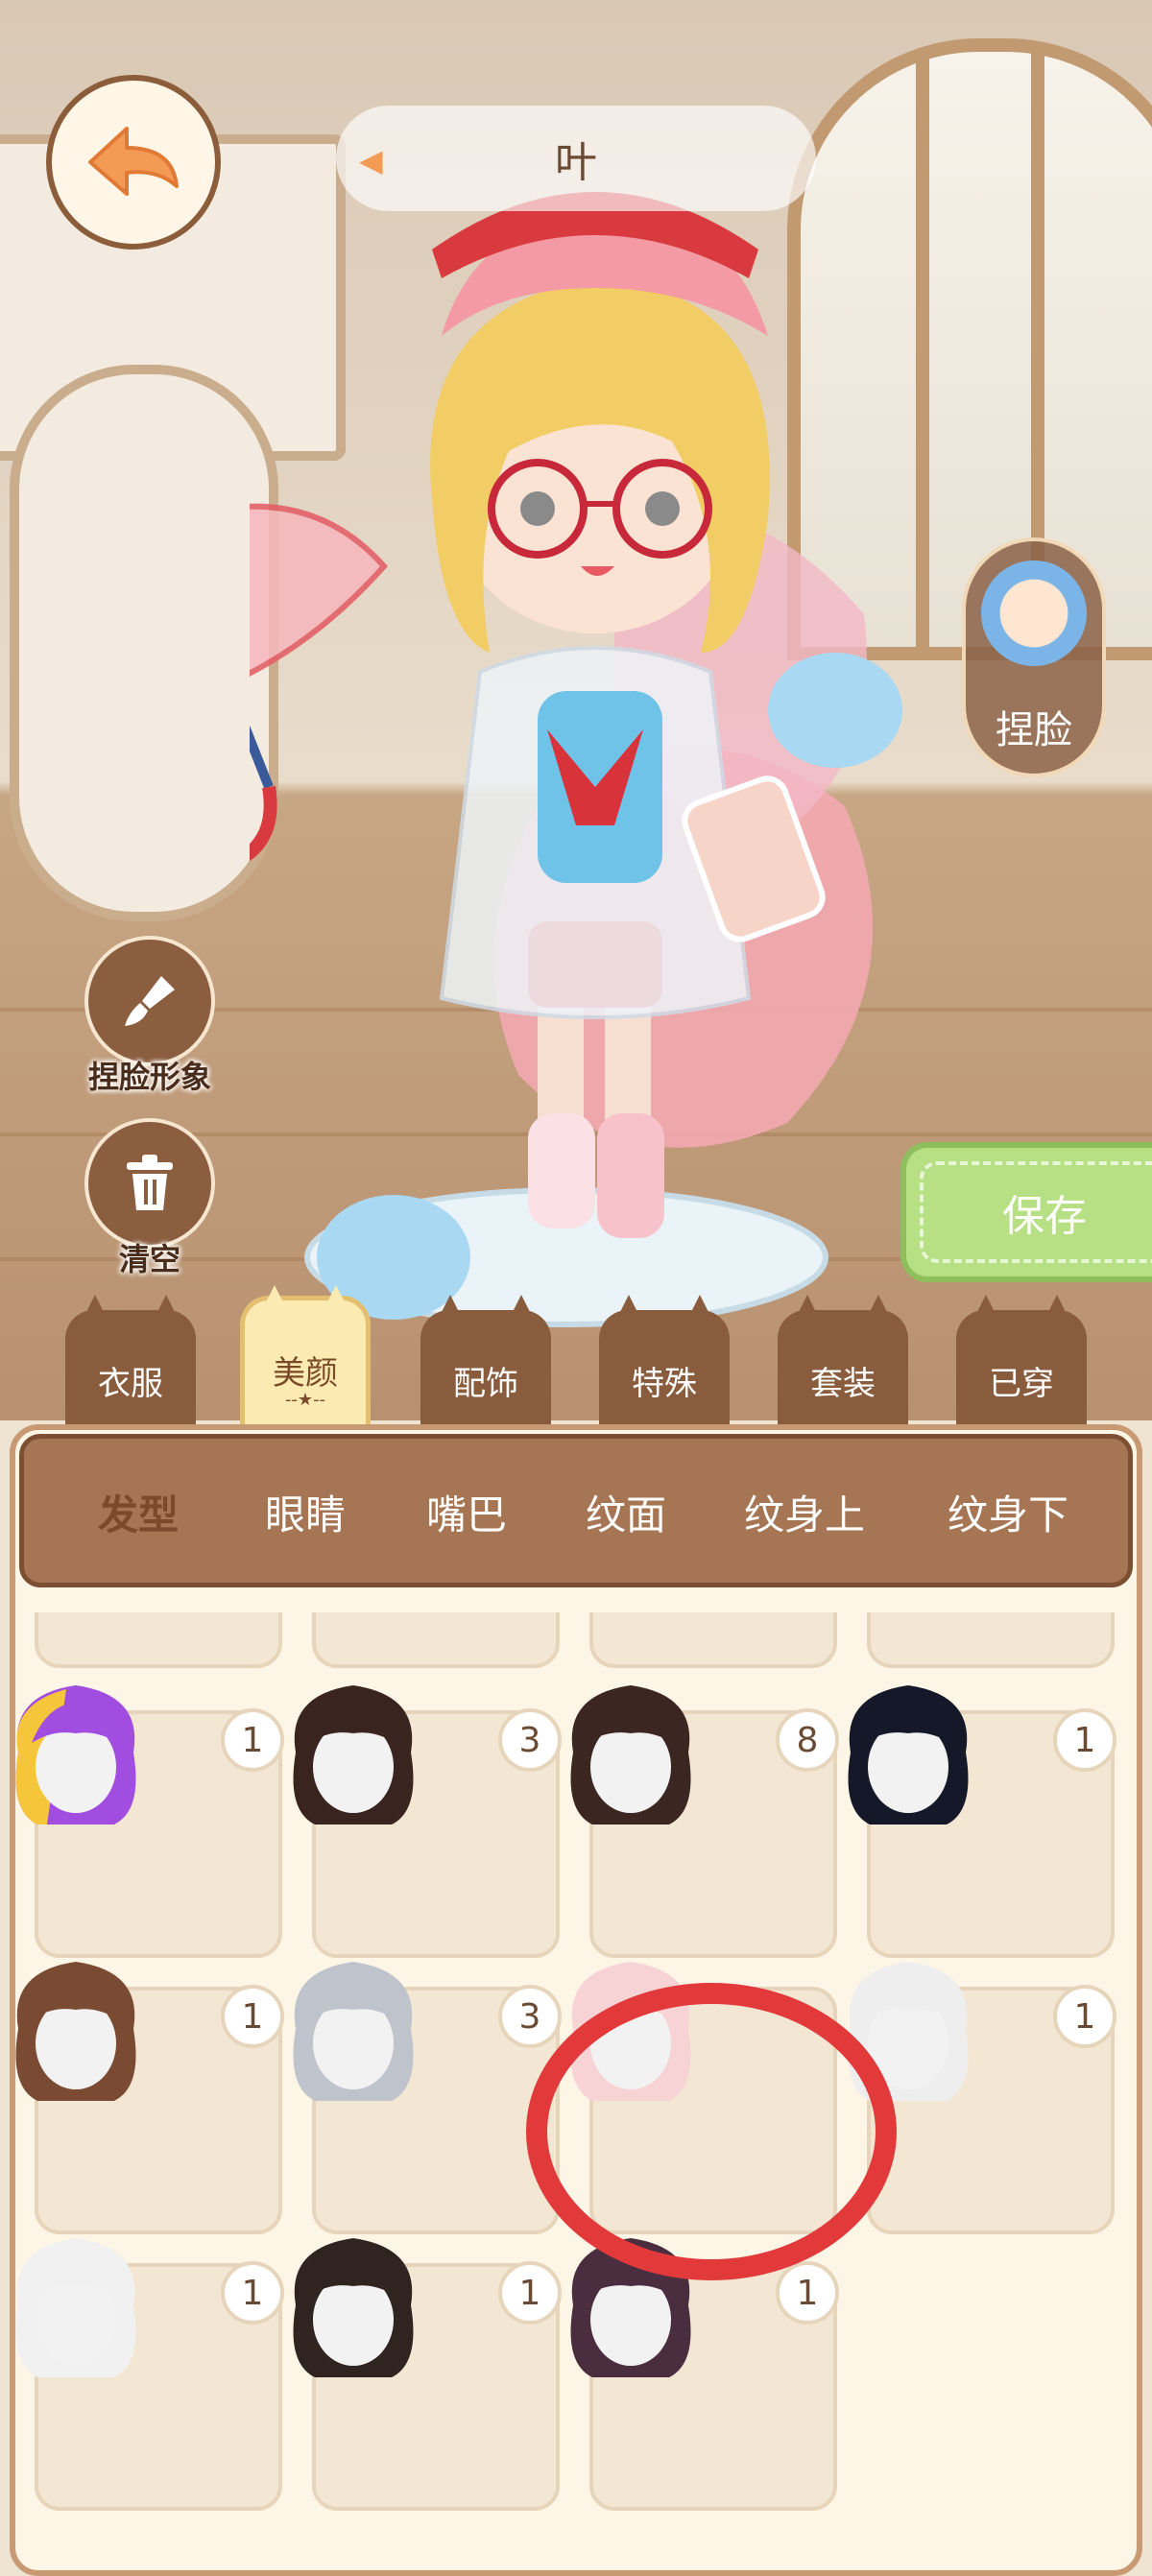 The image size is (1152, 2576). I want to click on tab-outfits: 套装, so click(843, 1367).